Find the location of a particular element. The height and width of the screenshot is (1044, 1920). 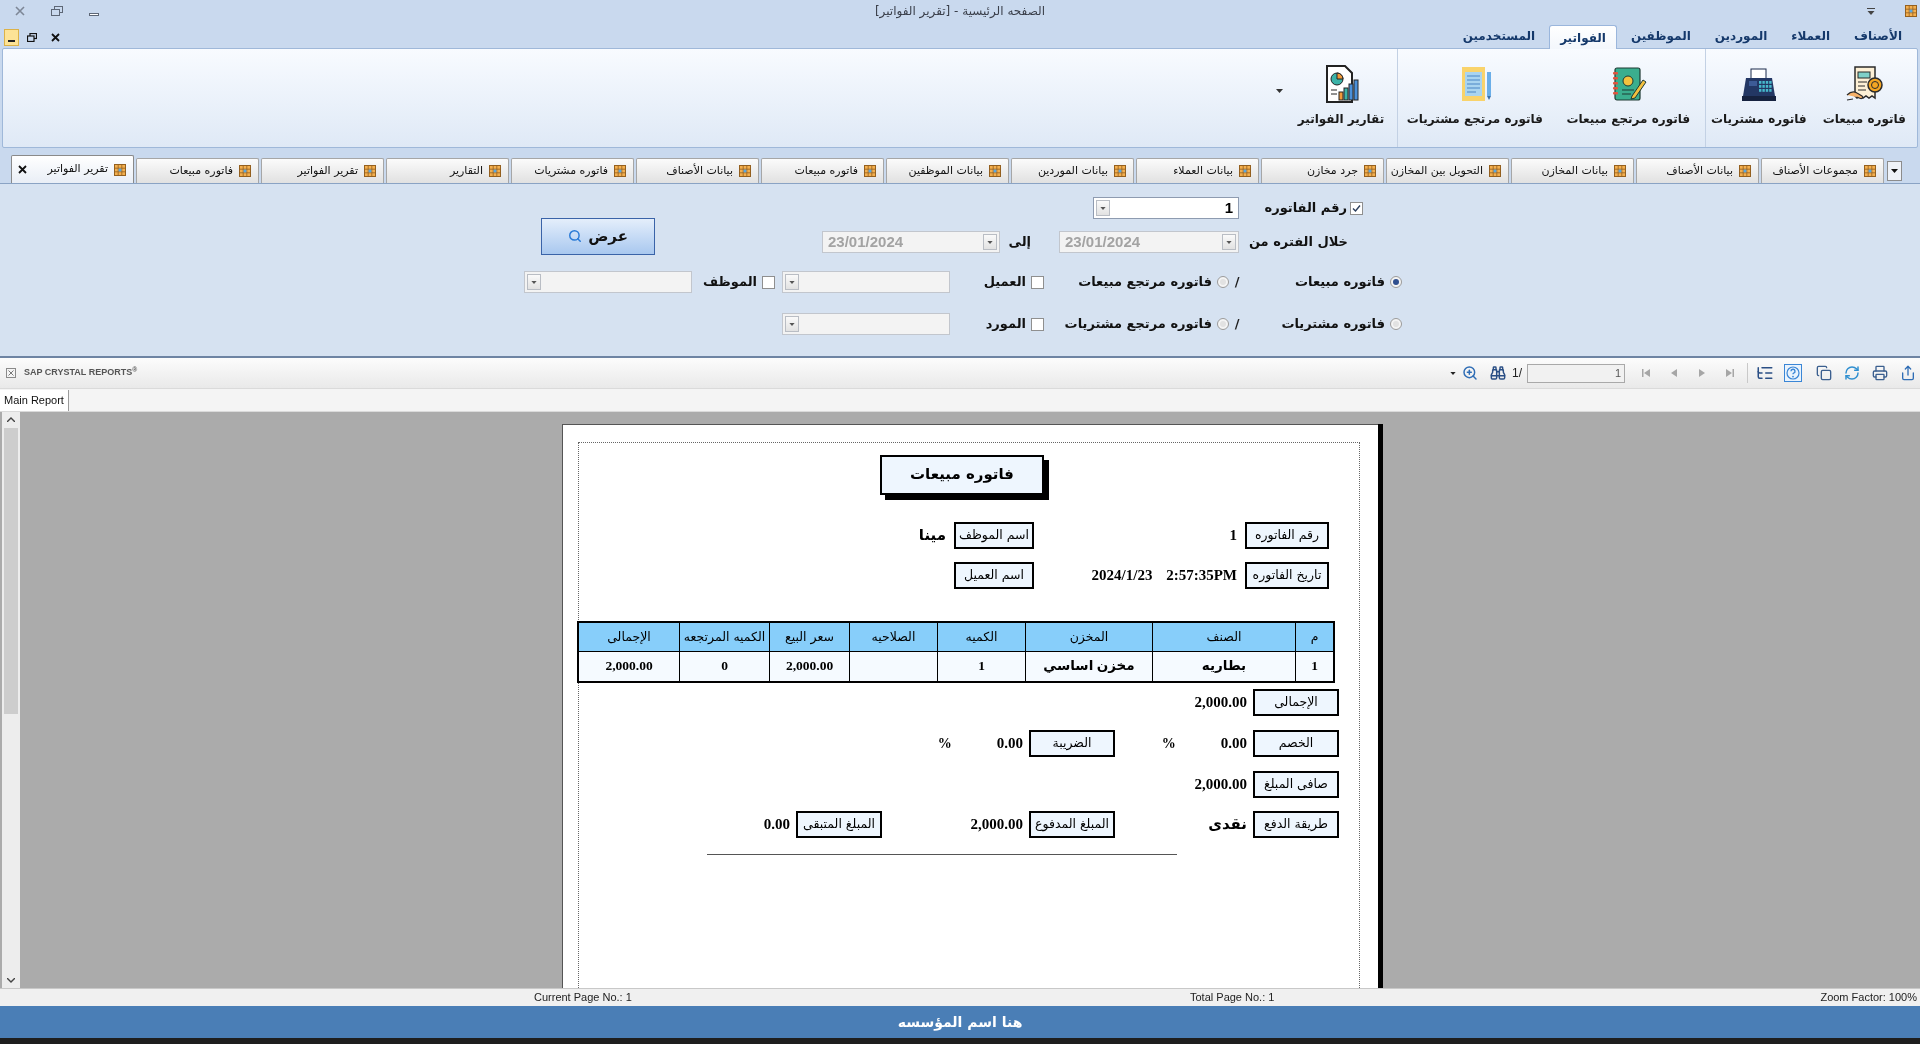

document-tab: بيانات العملاء is located at coordinates (1197, 170).